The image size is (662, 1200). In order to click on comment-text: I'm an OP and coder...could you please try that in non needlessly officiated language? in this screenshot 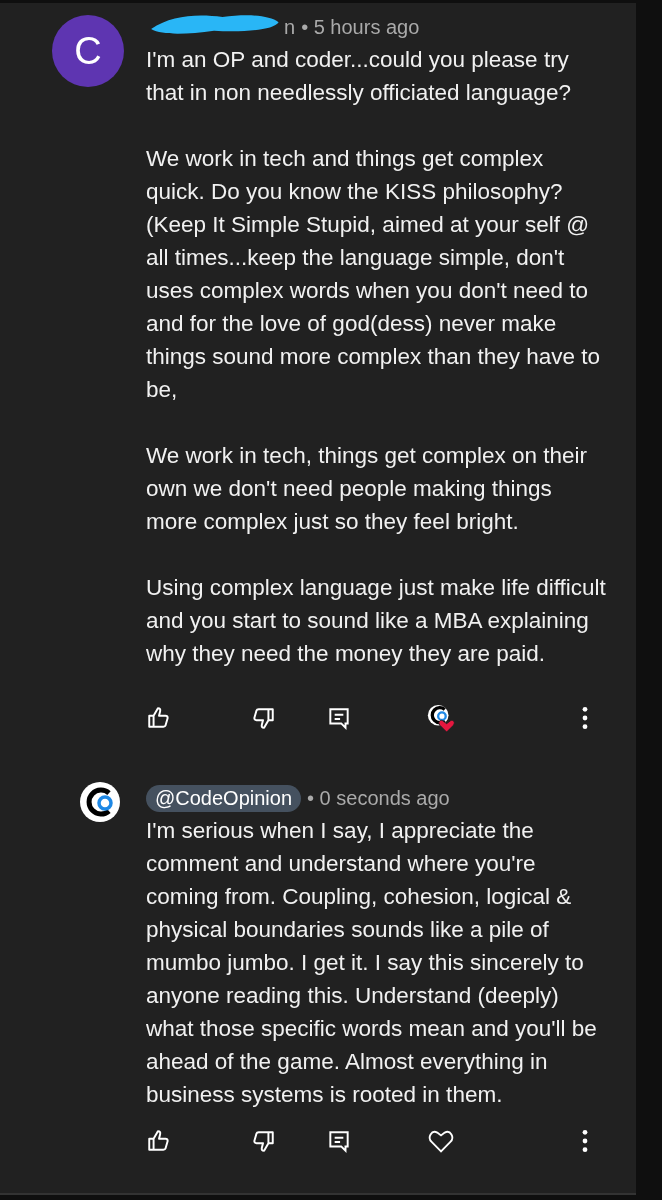, I will do `click(359, 76)`.